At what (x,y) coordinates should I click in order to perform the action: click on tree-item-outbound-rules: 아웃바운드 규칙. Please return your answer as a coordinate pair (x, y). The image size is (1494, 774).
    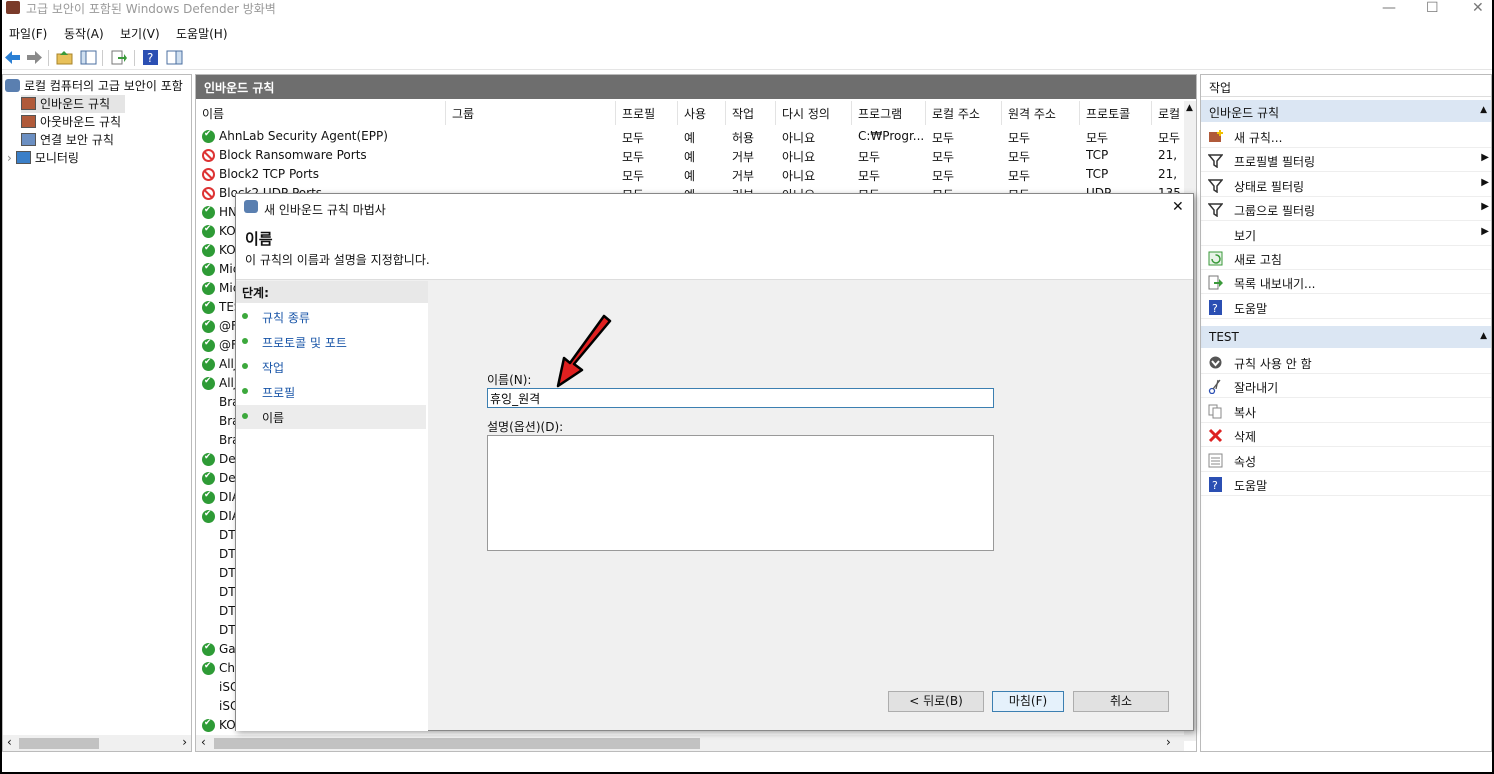
    Looking at the image, I should click on (106, 122).